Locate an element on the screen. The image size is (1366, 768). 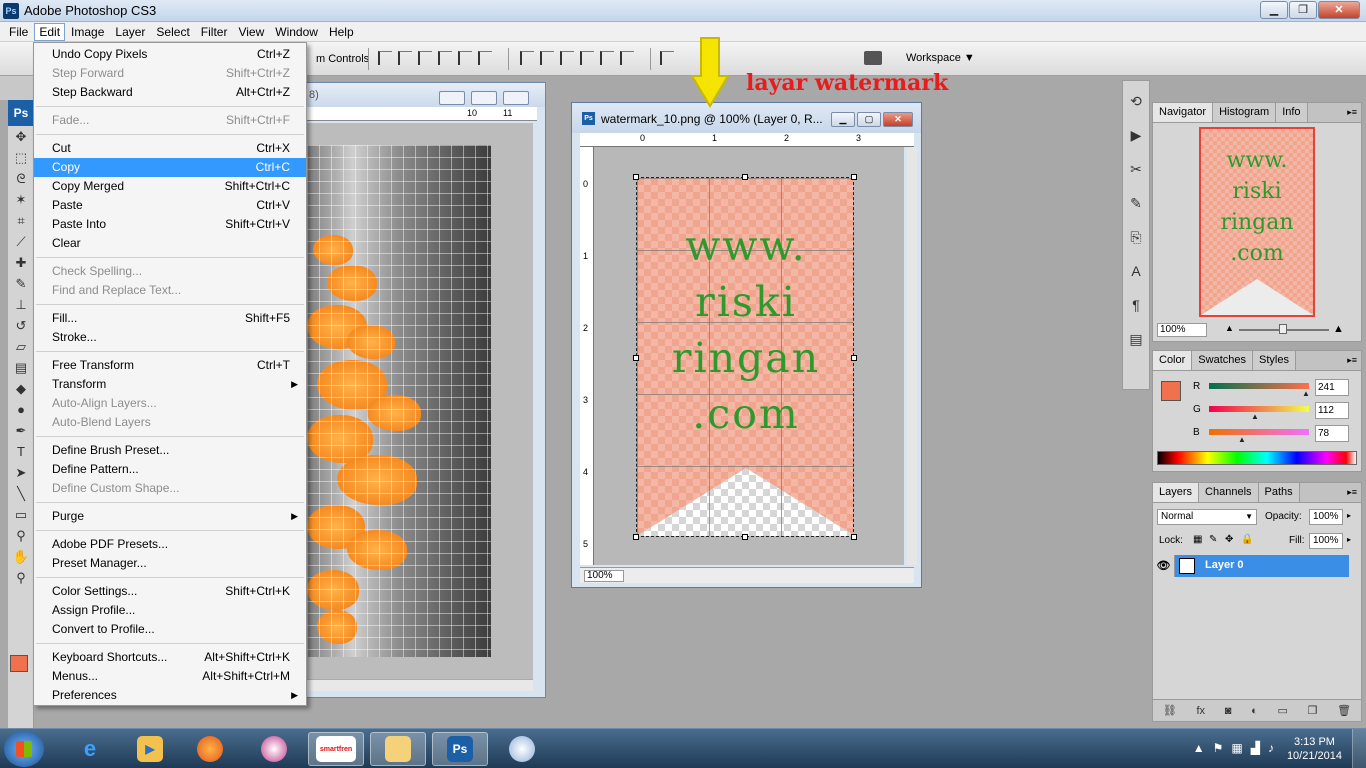
layer-style-icon: fx is located at coordinates (1201, 711).